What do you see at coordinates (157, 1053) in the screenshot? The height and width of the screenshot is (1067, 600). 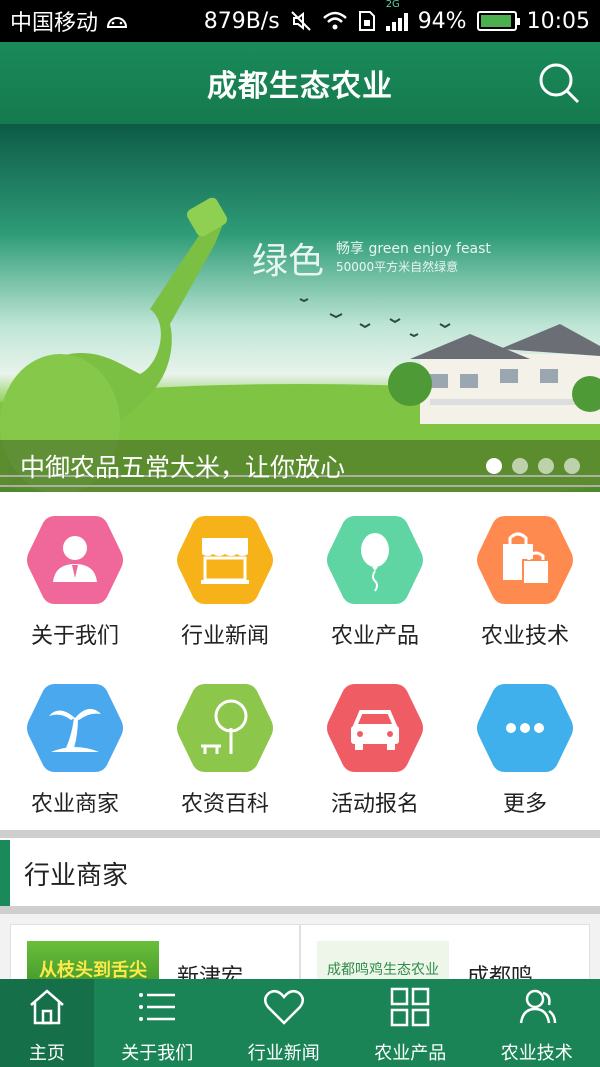 I see `nav-label: 关于我们` at bounding box center [157, 1053].